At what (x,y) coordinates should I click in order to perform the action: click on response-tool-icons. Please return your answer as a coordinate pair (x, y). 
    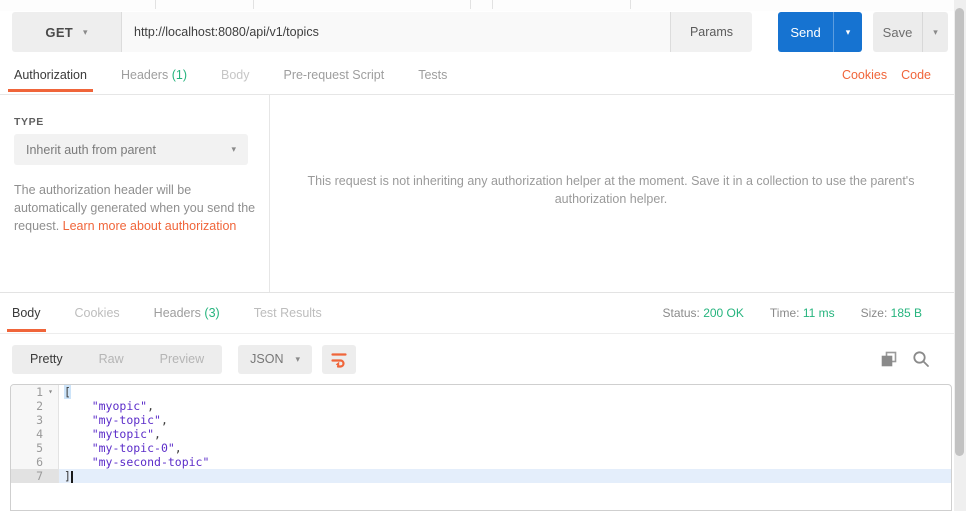
    Looking at the image, I should click on (915, 359).